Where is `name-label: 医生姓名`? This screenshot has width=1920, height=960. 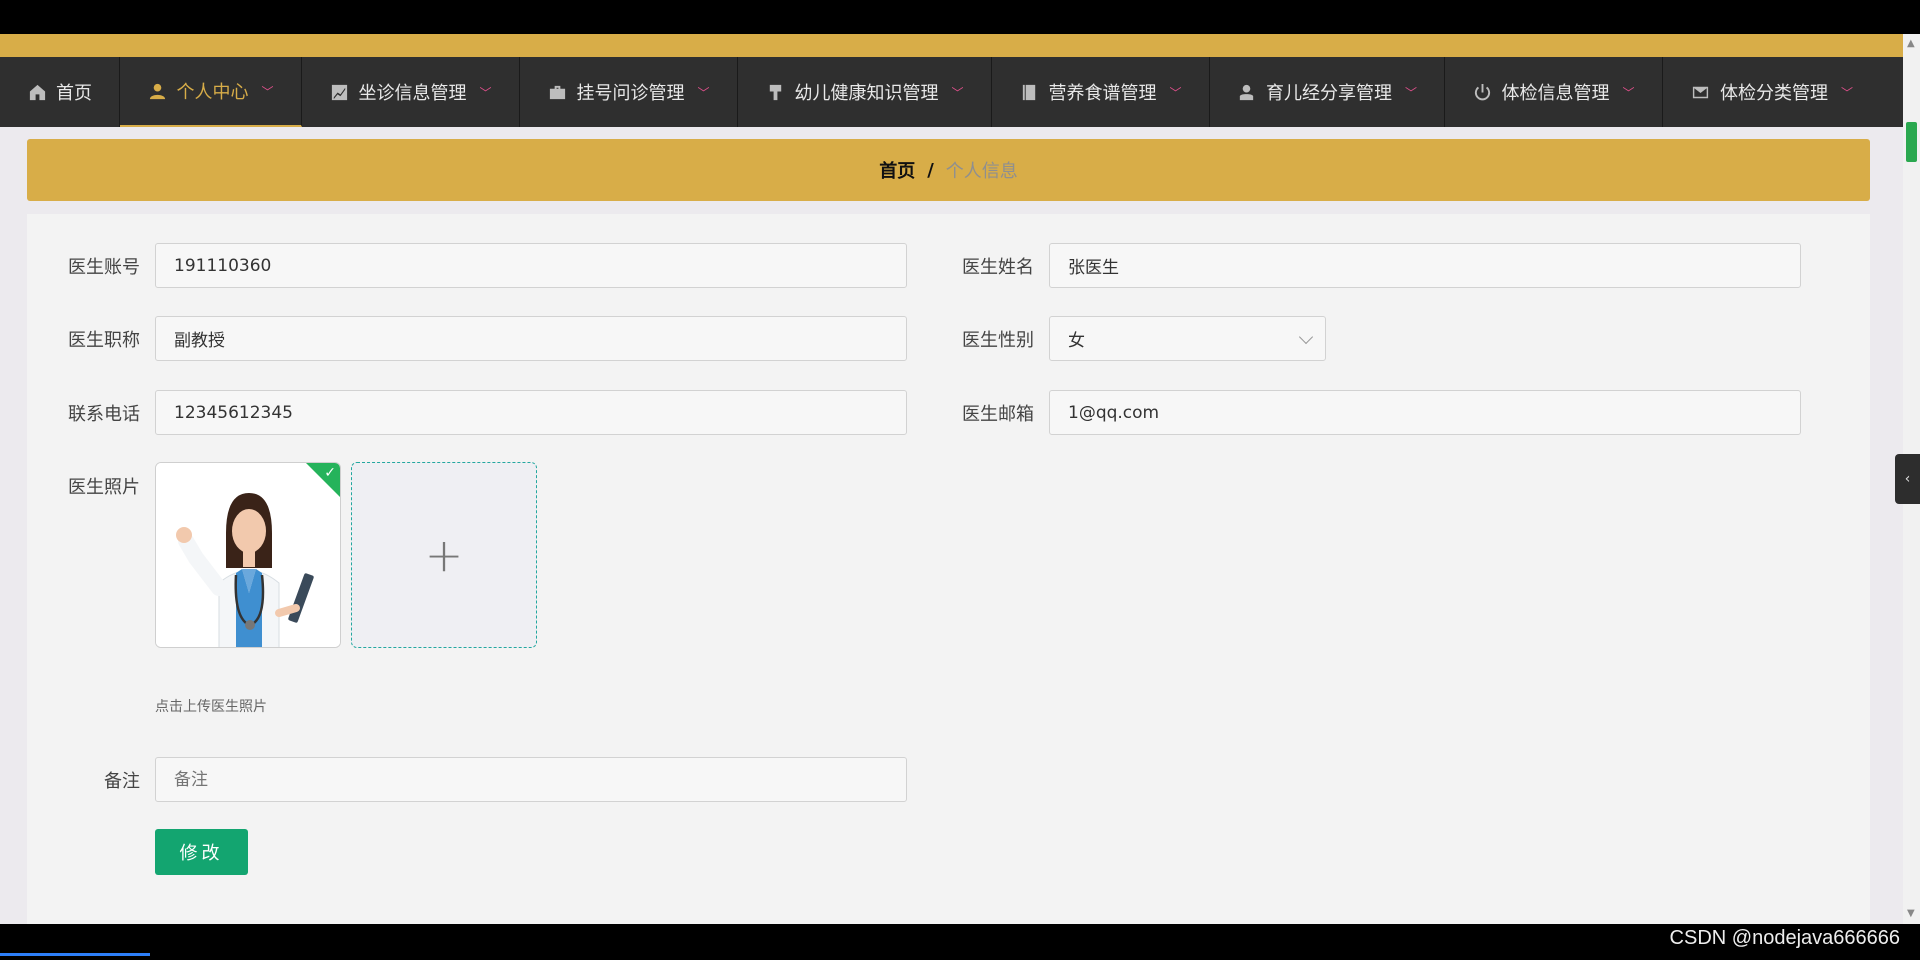 name-label: 医生姓名 is located at coordinates (998, 267).